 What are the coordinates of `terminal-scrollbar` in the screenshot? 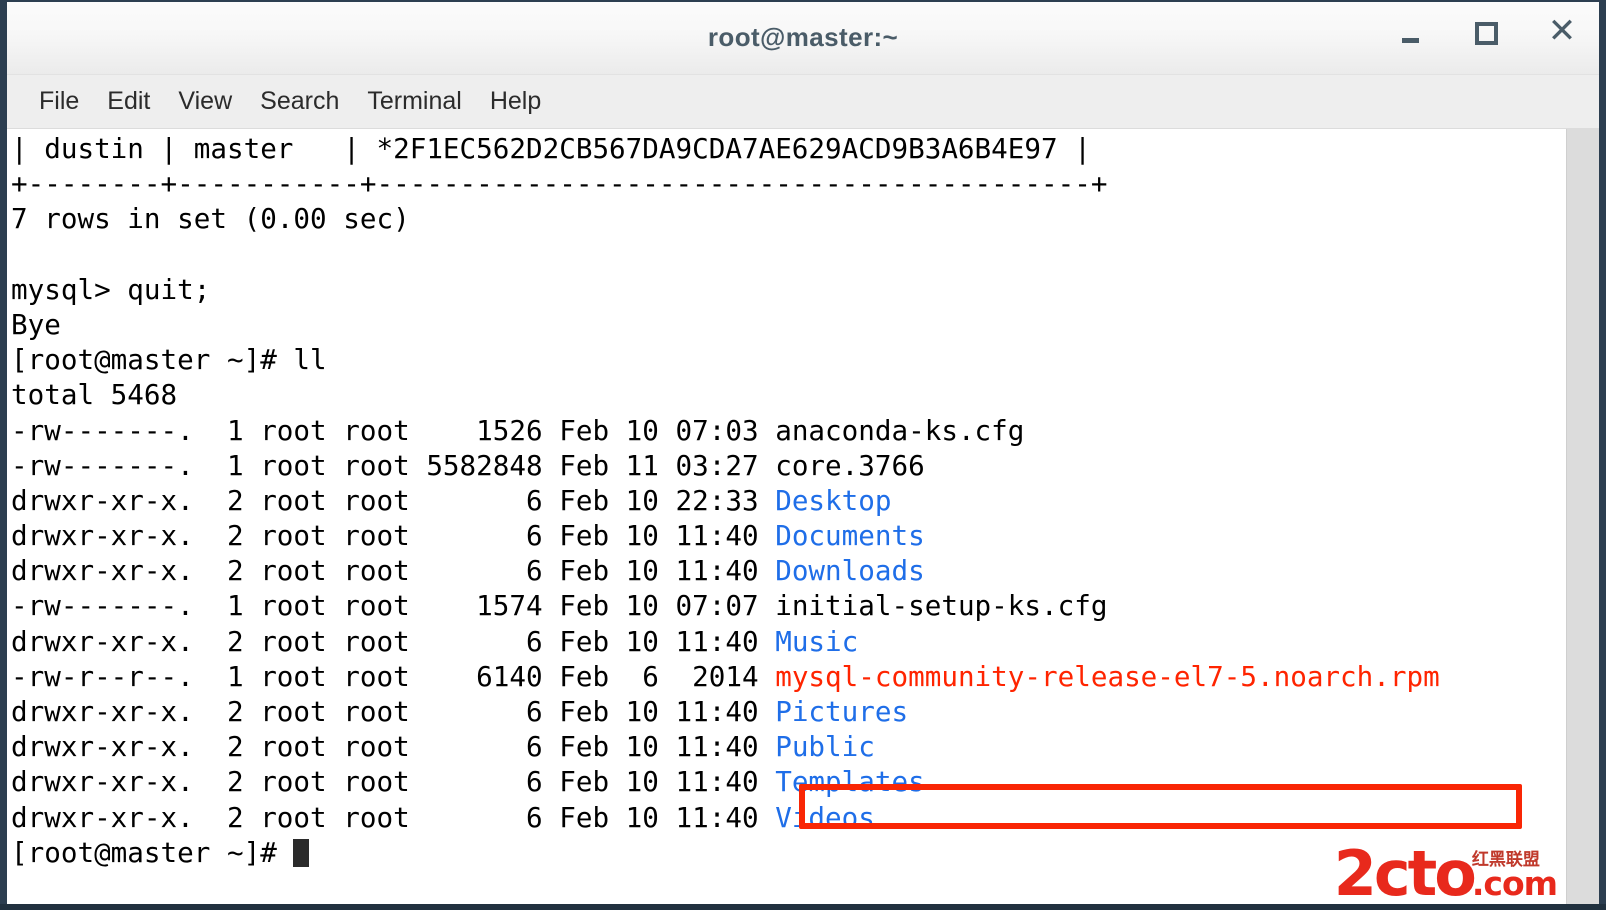 It's located at (1582, 516).